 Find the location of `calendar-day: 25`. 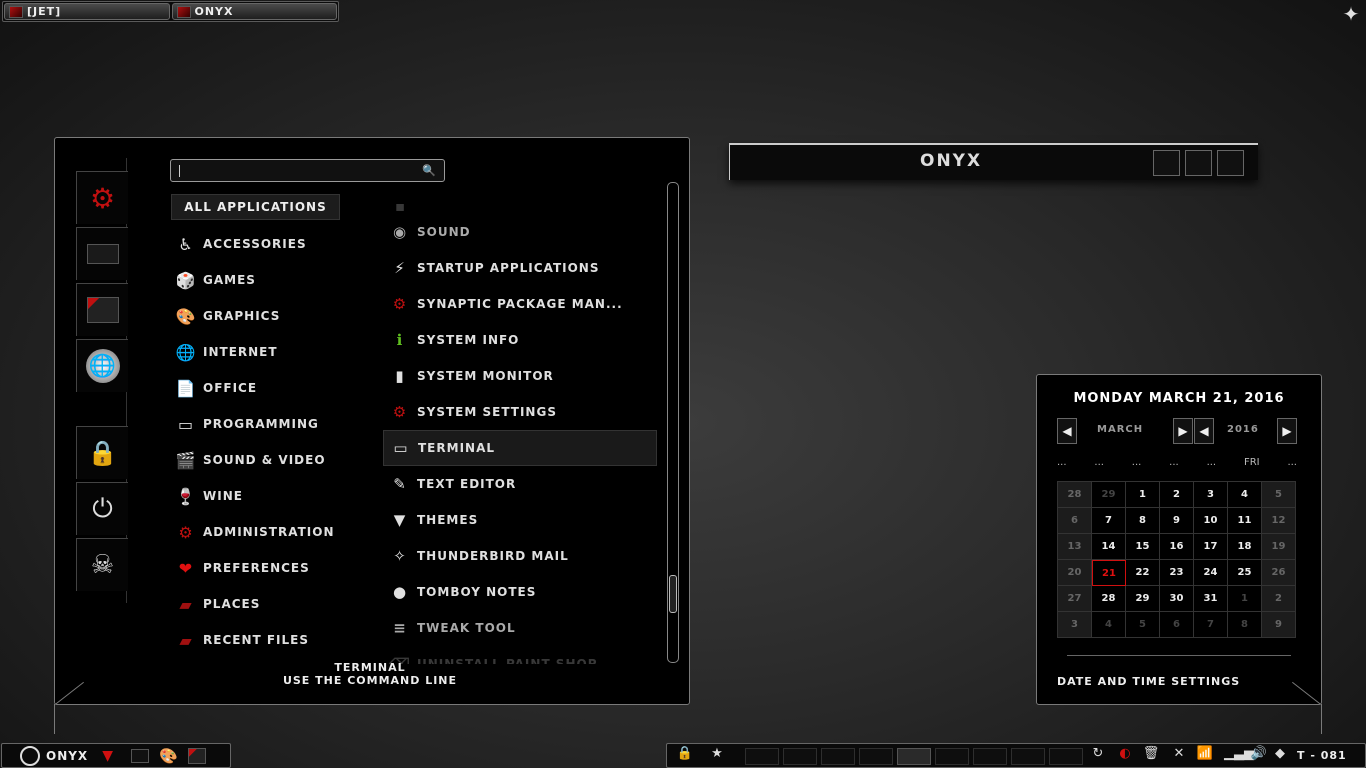

calendar-day: 25 is located at coordinates (1245, 573).